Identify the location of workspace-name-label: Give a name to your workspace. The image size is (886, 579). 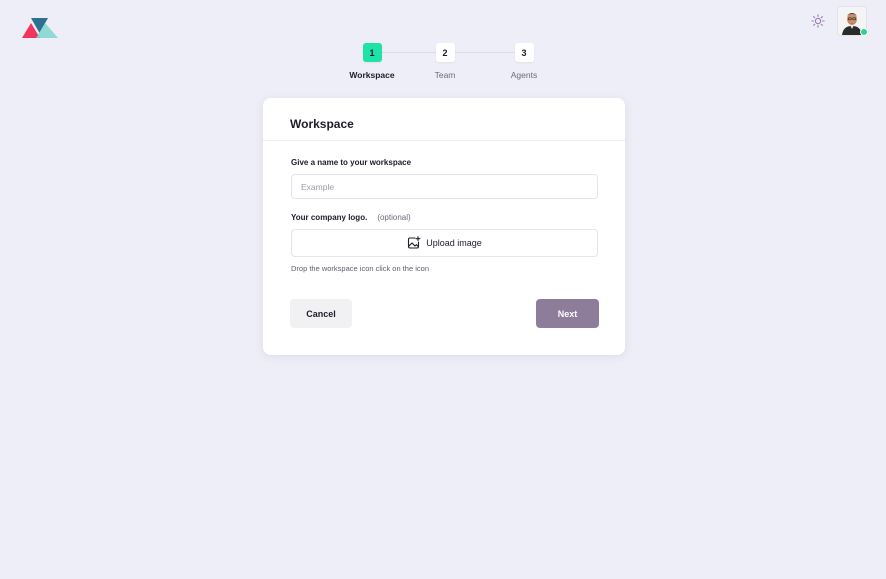
(351, 162).